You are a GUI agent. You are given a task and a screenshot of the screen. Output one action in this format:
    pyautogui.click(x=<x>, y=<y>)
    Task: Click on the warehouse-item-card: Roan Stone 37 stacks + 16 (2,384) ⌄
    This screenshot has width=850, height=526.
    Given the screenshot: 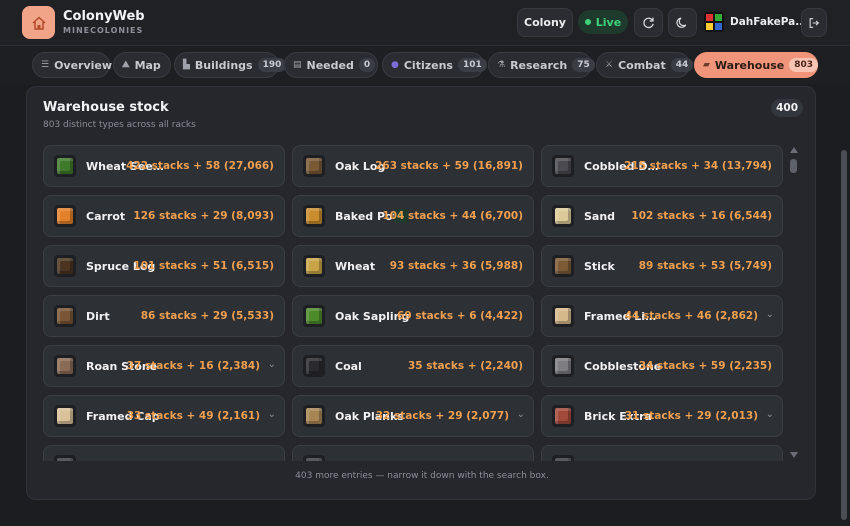 What is the action you would take?
    pyautogui.click(x=164, y=366)
    